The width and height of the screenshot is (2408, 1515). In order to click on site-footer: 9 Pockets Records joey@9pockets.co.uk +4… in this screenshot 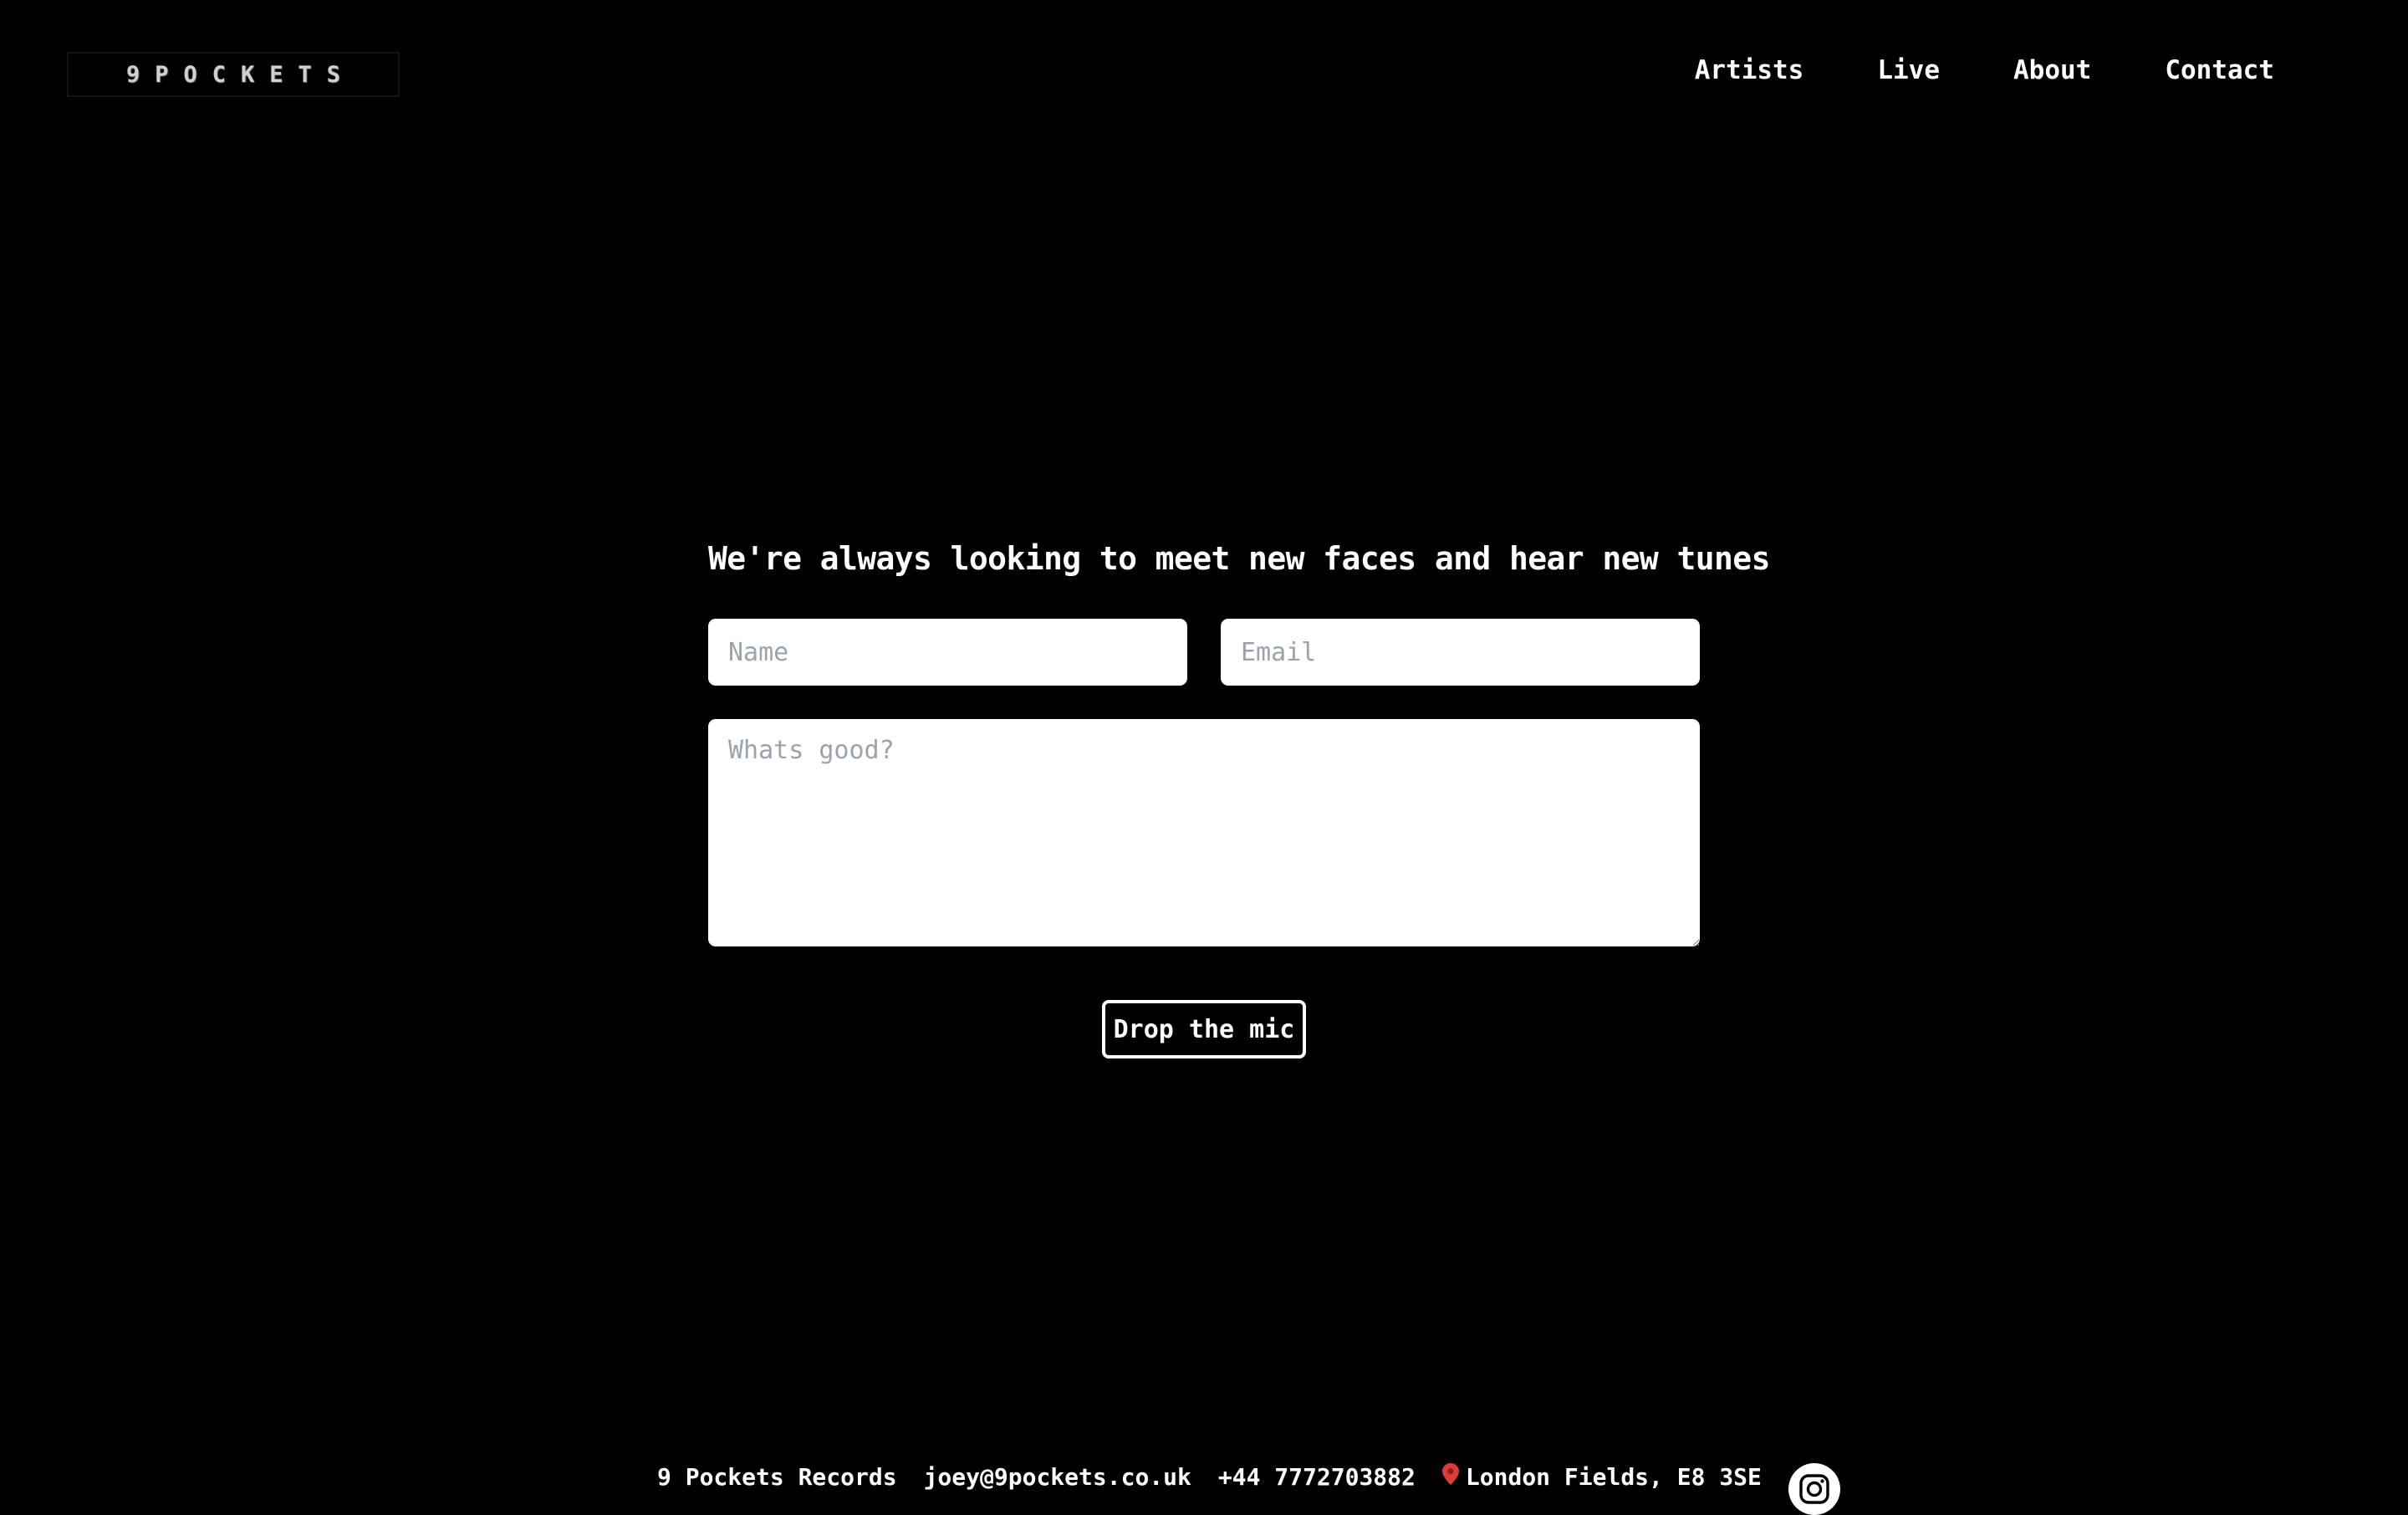, I will do `click(1249, 1482)`.